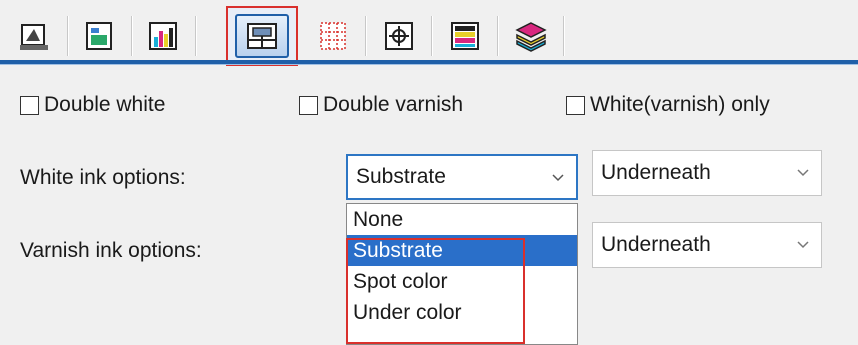 The image size is (858, 345). Describe the element at coordinates (575, 105) in the screenshot. I see `white-varnish-only-checkbox` at that location.